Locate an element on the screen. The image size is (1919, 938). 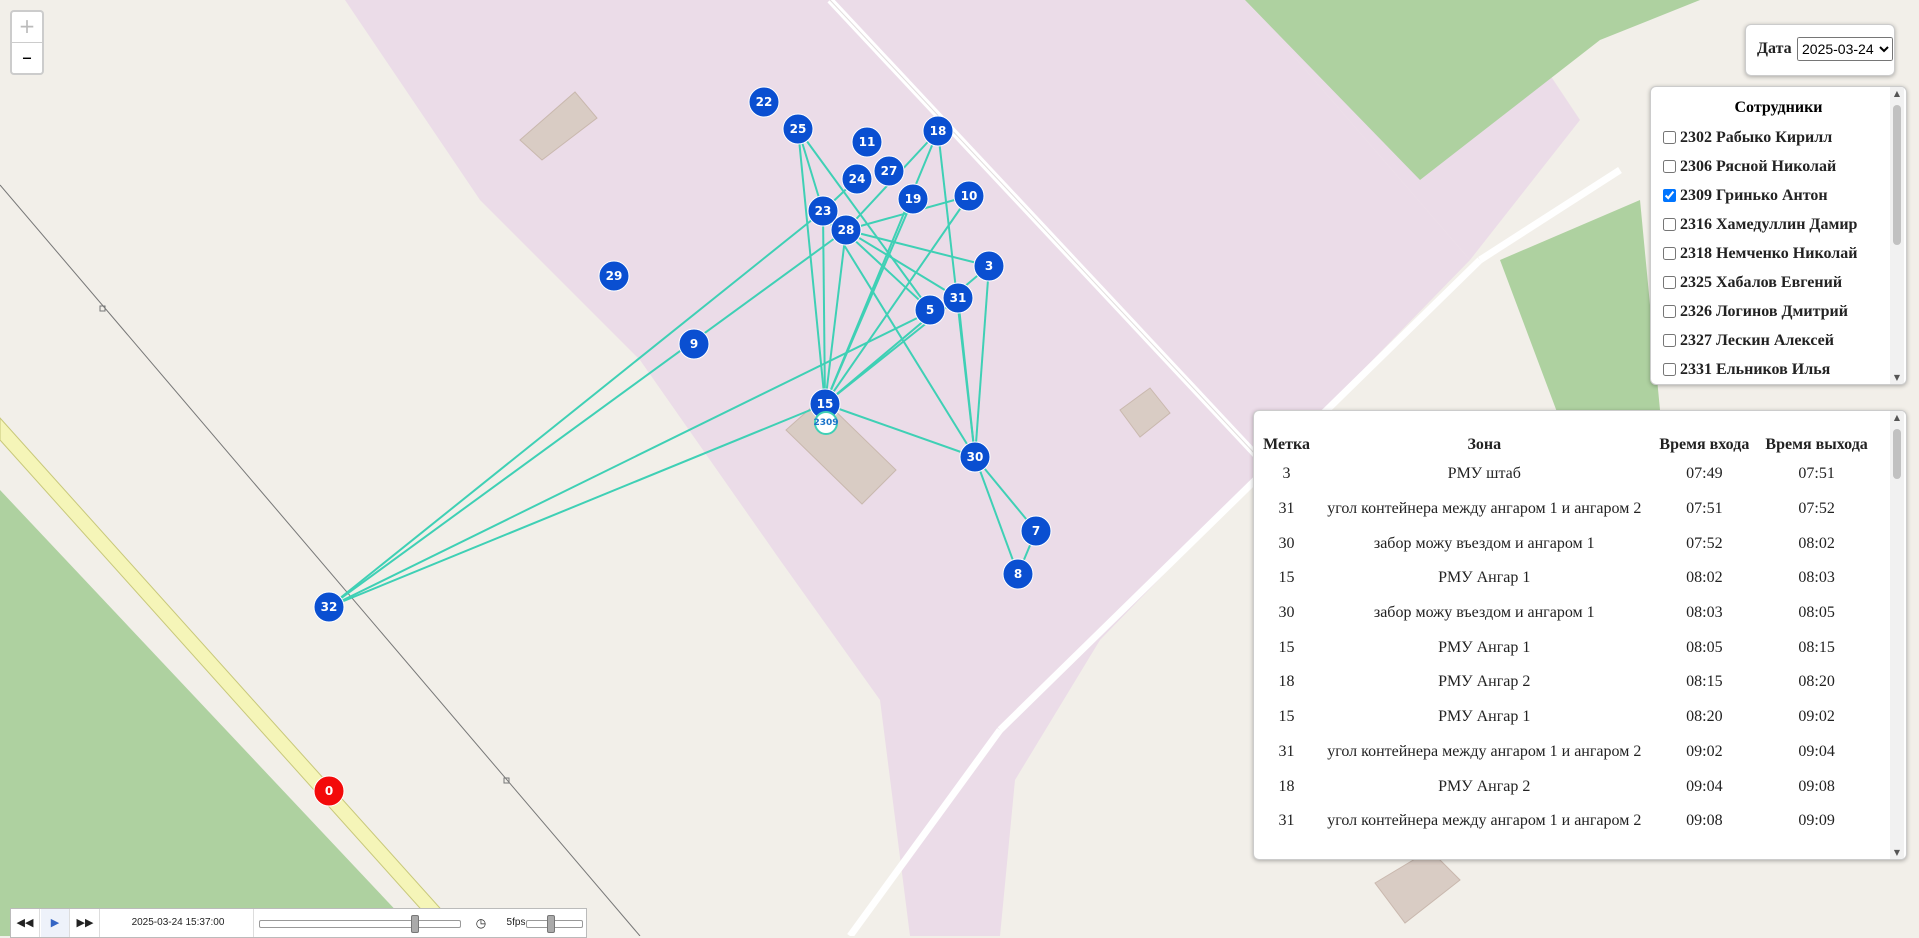
beacon-marker: 22 is located at coordinates (764, 102).